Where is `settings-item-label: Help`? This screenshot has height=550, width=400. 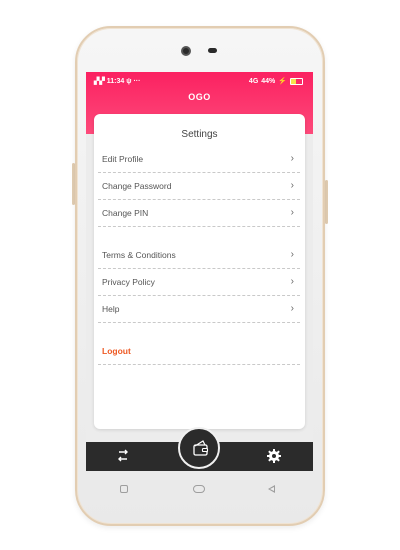 settings-item-label: Help is located at coordinates (111, 309).